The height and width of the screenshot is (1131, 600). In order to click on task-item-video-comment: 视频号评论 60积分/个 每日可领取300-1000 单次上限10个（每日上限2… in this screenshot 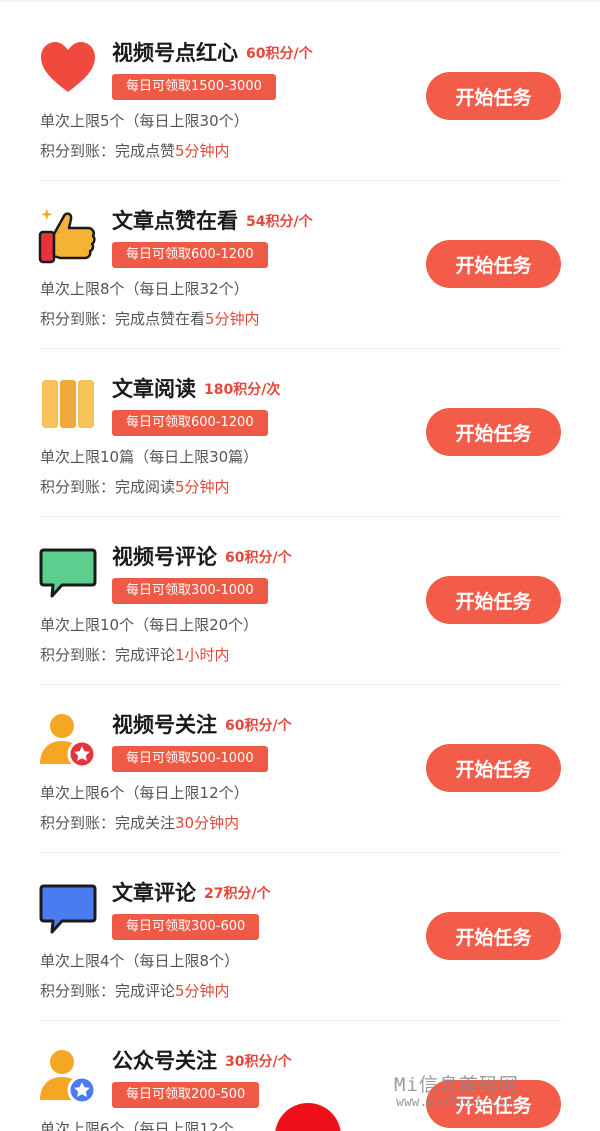, I will do `click(300, 588)`.